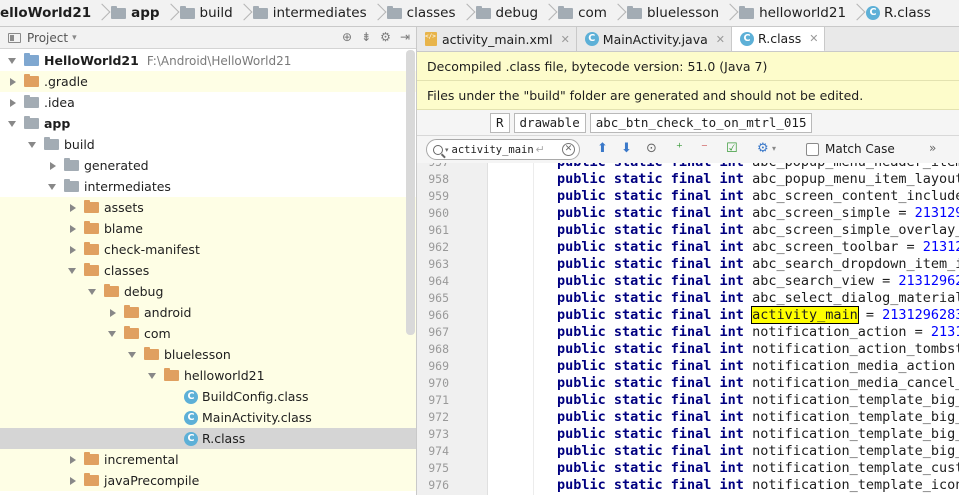 The width and height of the screenshot is (959, 495). Describe the element at coordinates (208, 459) in the screenshot. I see `tree-item: incremental` at that location.